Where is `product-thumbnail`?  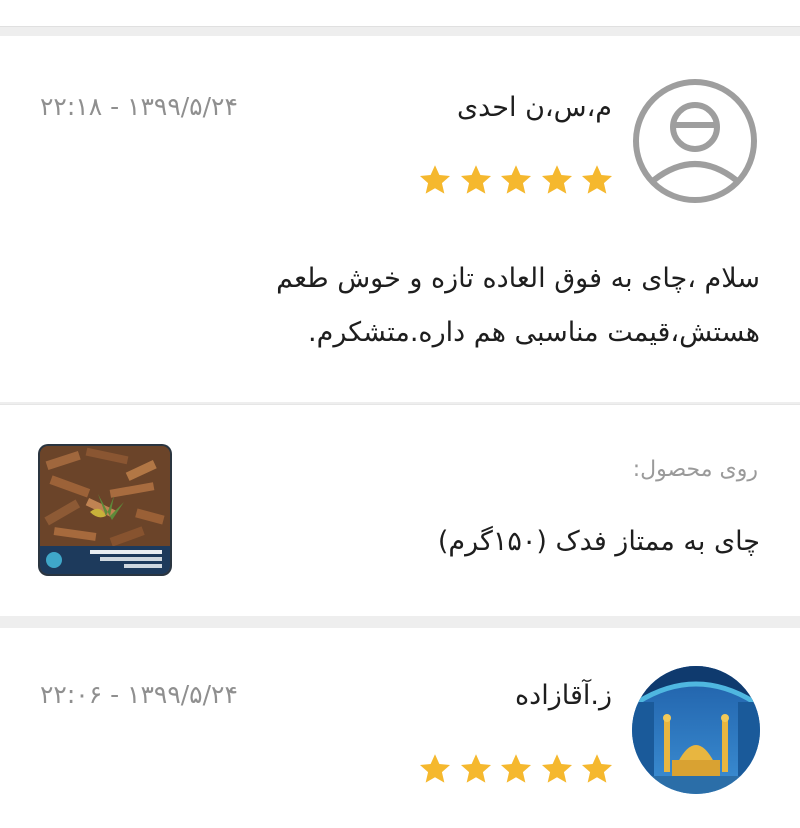 product-thumbnail is located at coordinates (105, 510).